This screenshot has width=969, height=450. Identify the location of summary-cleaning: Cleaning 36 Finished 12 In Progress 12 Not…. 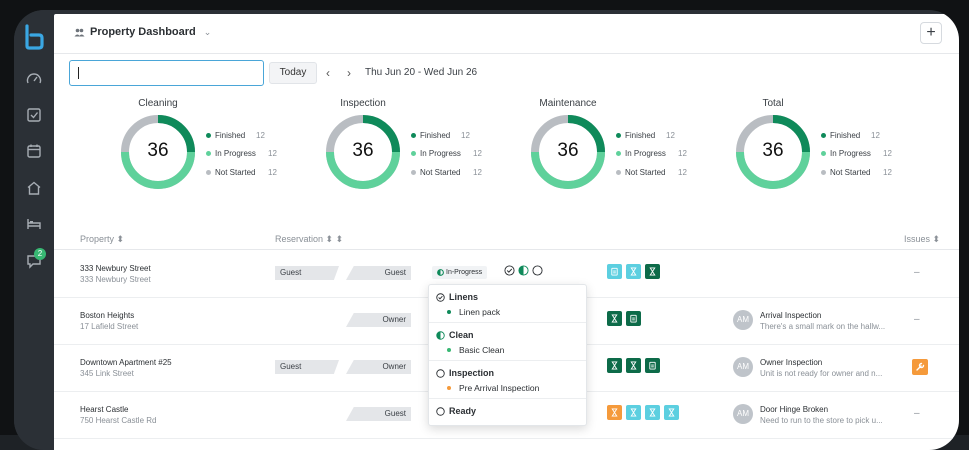
(218, 153).